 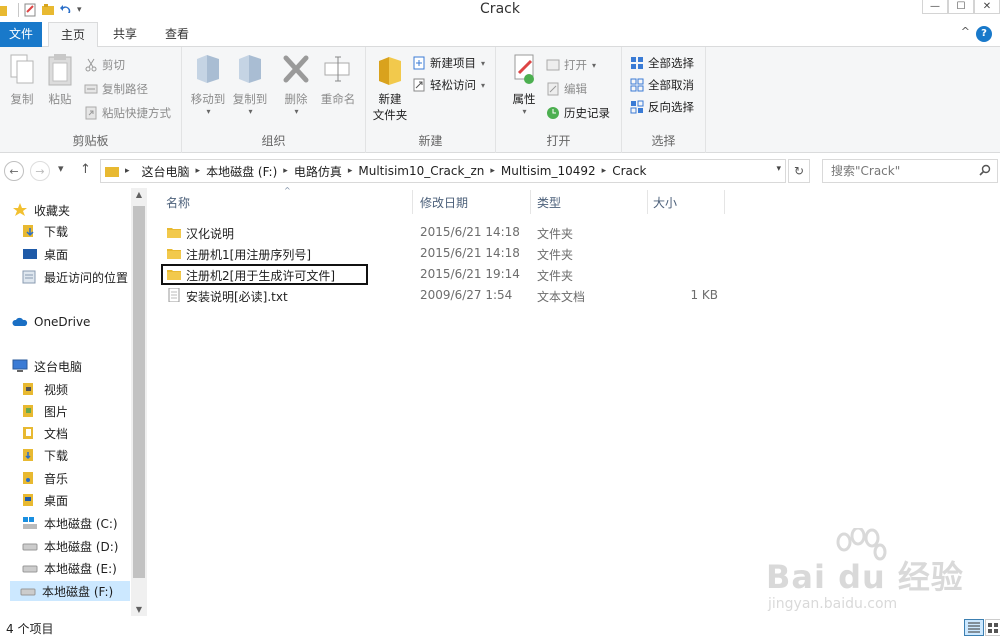 I want to click on rename-button: 重命名, so click(x=338, y=80).